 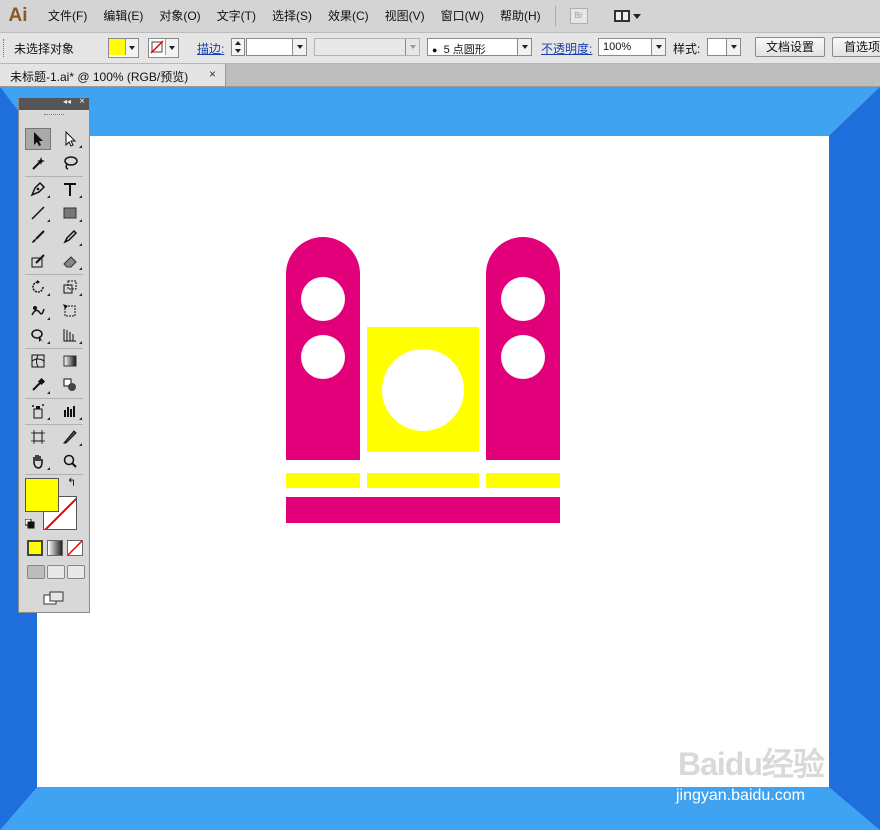 I want to click on lasso-tool-icon, so click(x=70, y=163).